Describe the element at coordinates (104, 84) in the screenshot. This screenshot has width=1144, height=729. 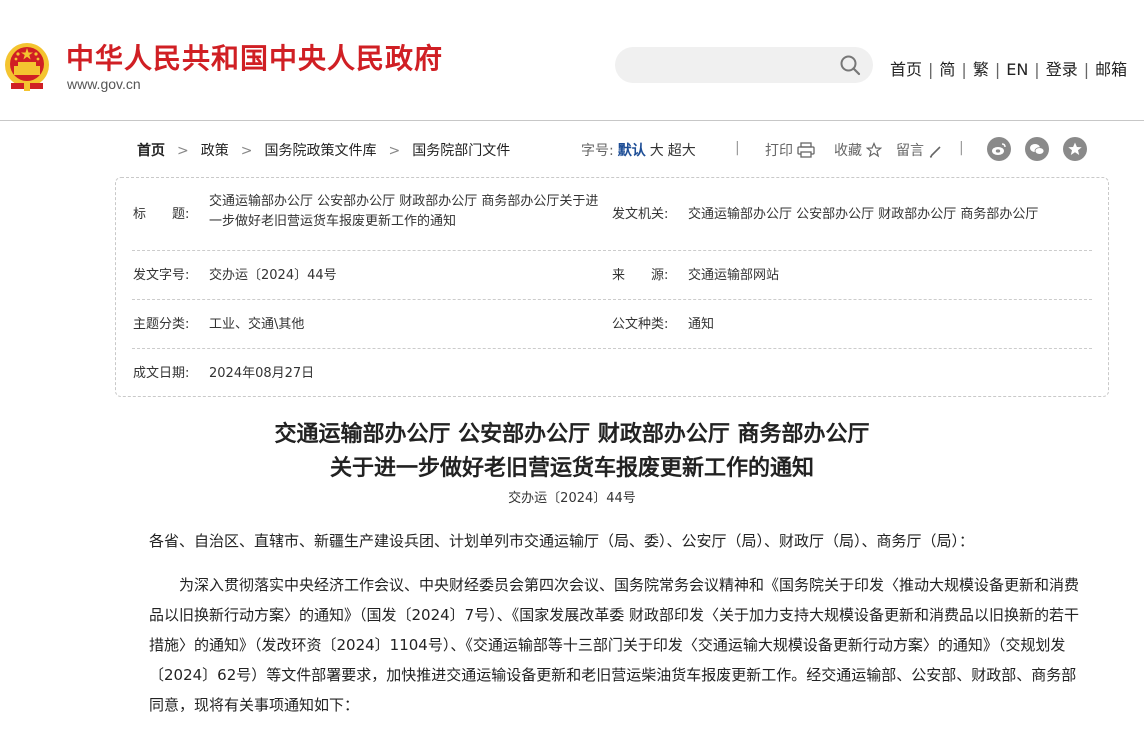
I see `site-domain: www.gov.cn` at that location.